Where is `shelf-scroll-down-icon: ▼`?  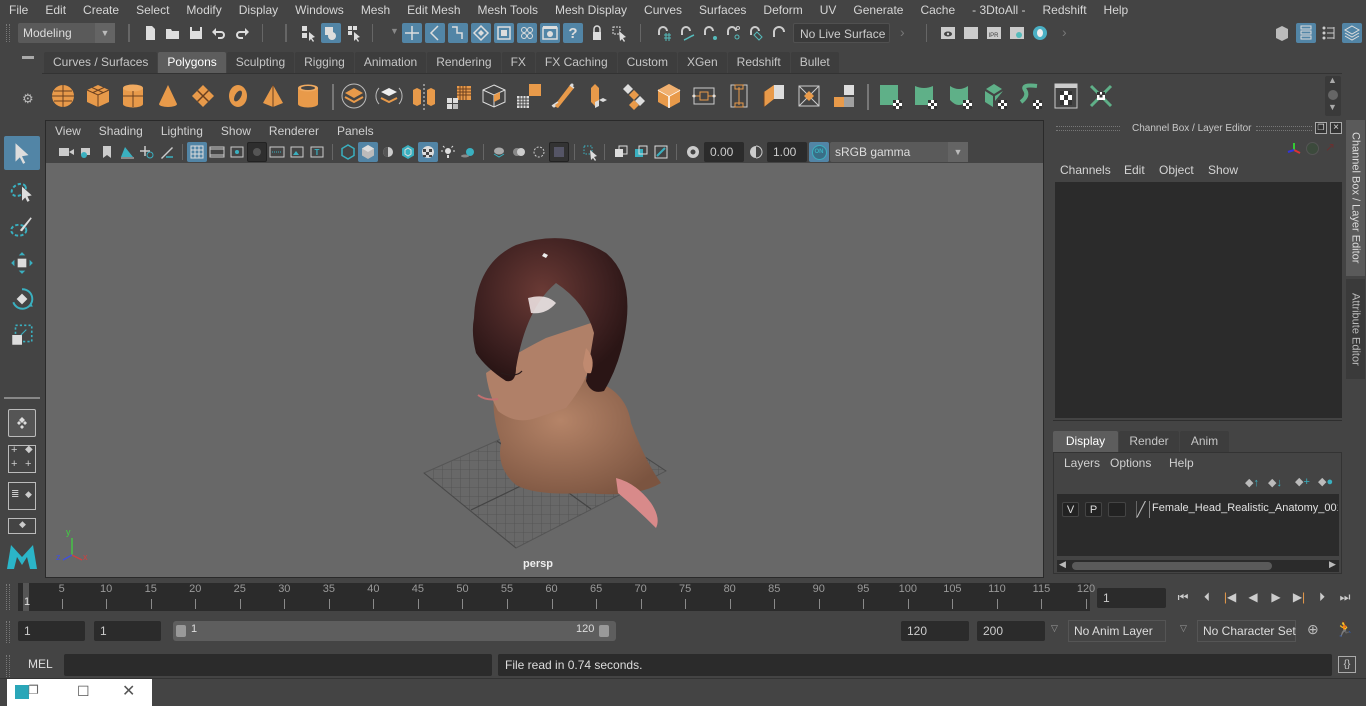 shelf-scroll-down-icon: ▼ is located at coordinates (1332, 107).